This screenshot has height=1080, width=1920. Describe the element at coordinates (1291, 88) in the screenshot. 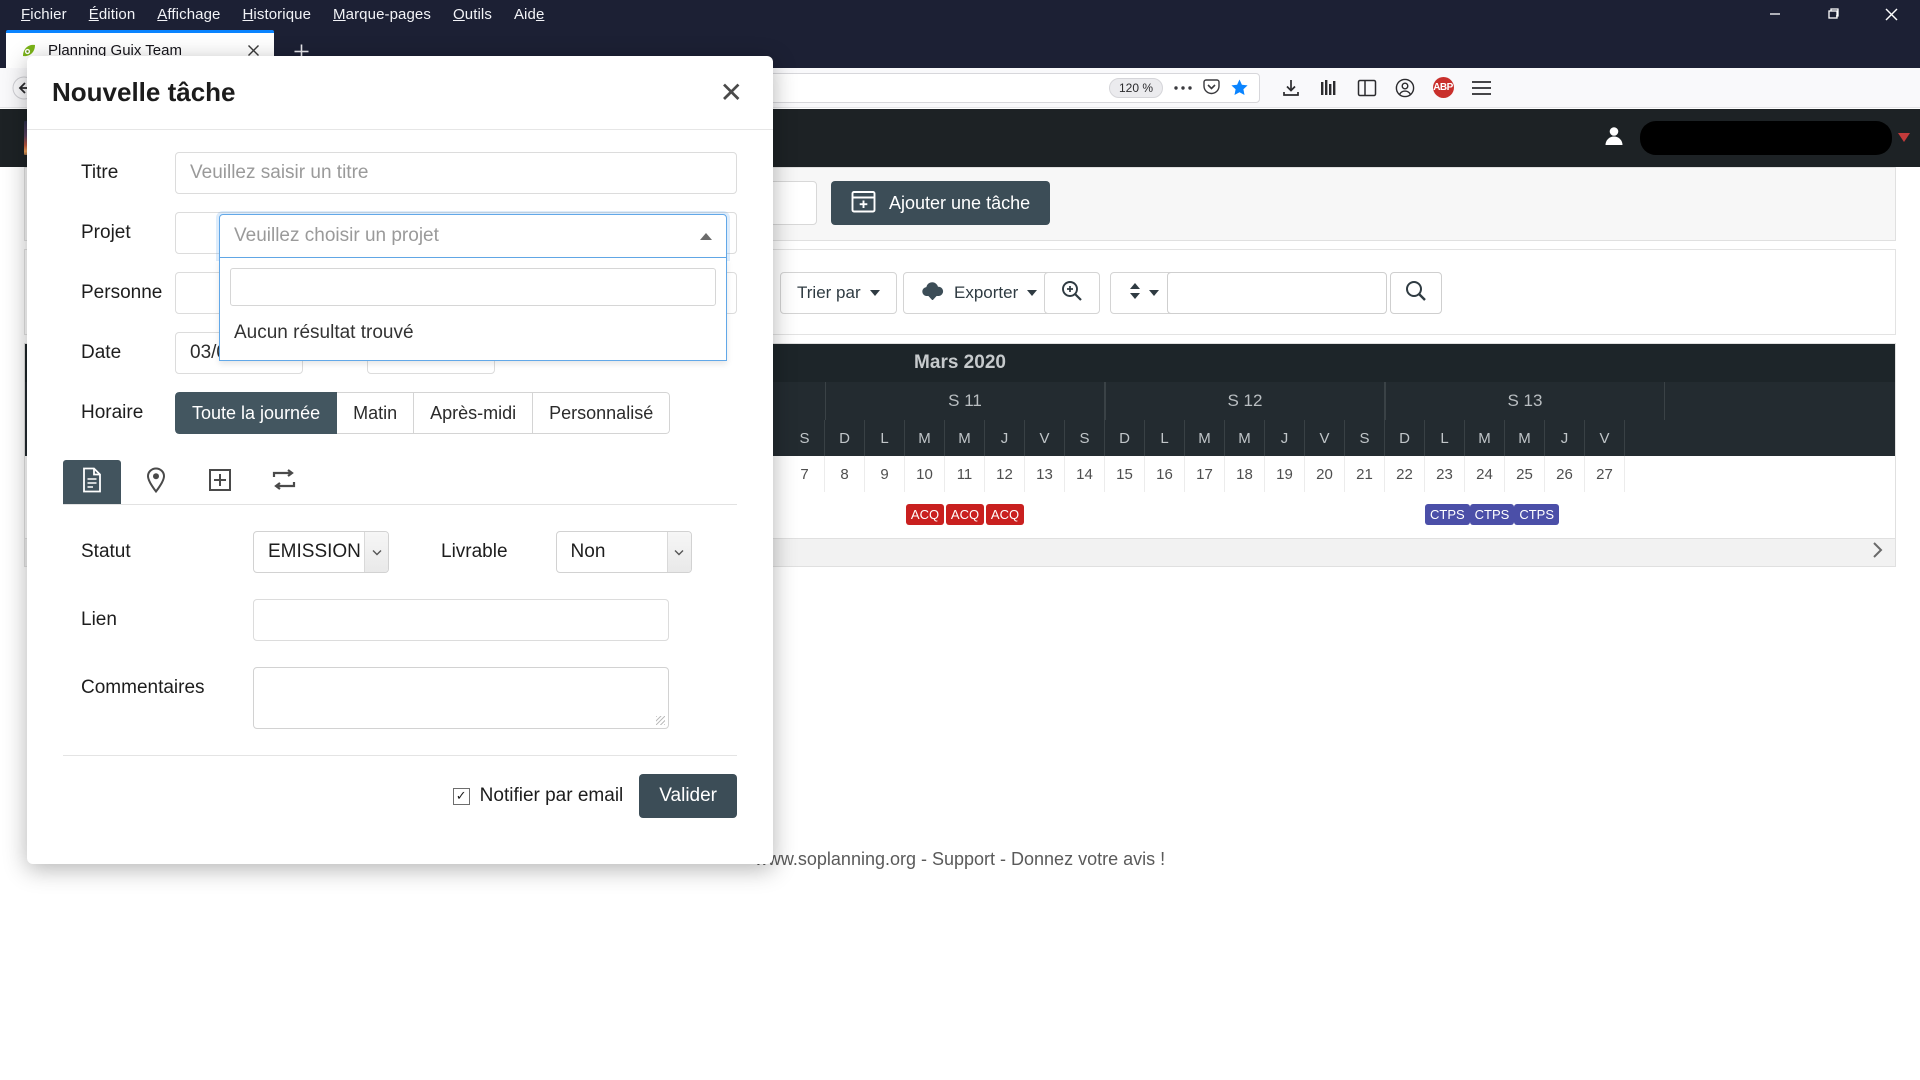

I see `download-icon` at that location.